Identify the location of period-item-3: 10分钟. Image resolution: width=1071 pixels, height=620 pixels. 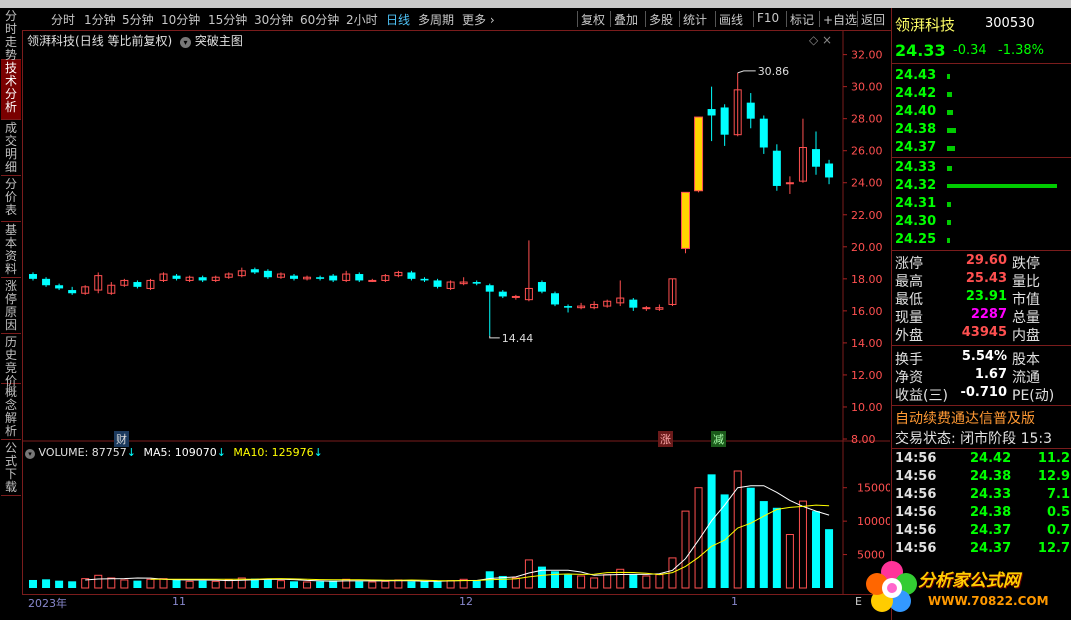
(180, 19).